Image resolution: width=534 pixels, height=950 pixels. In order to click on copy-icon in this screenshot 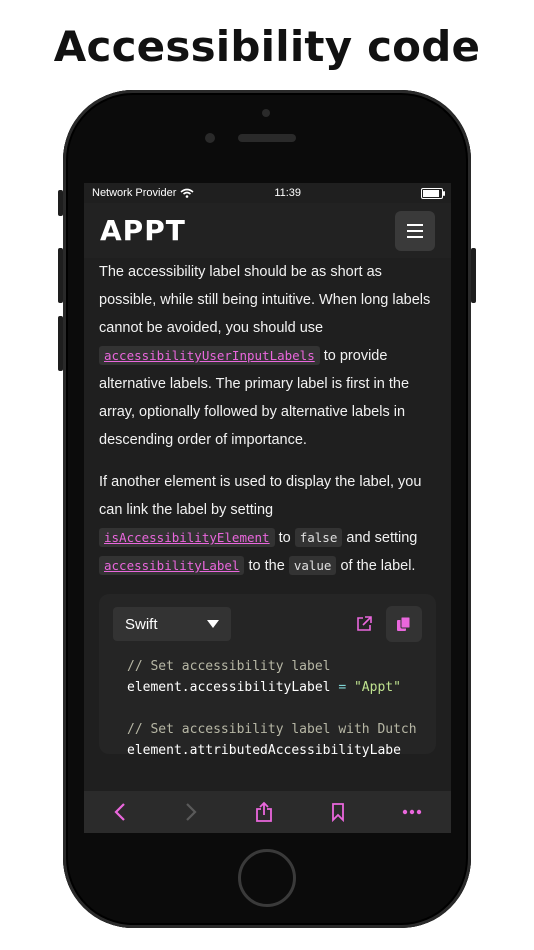, I will do `click(404, 623)`.